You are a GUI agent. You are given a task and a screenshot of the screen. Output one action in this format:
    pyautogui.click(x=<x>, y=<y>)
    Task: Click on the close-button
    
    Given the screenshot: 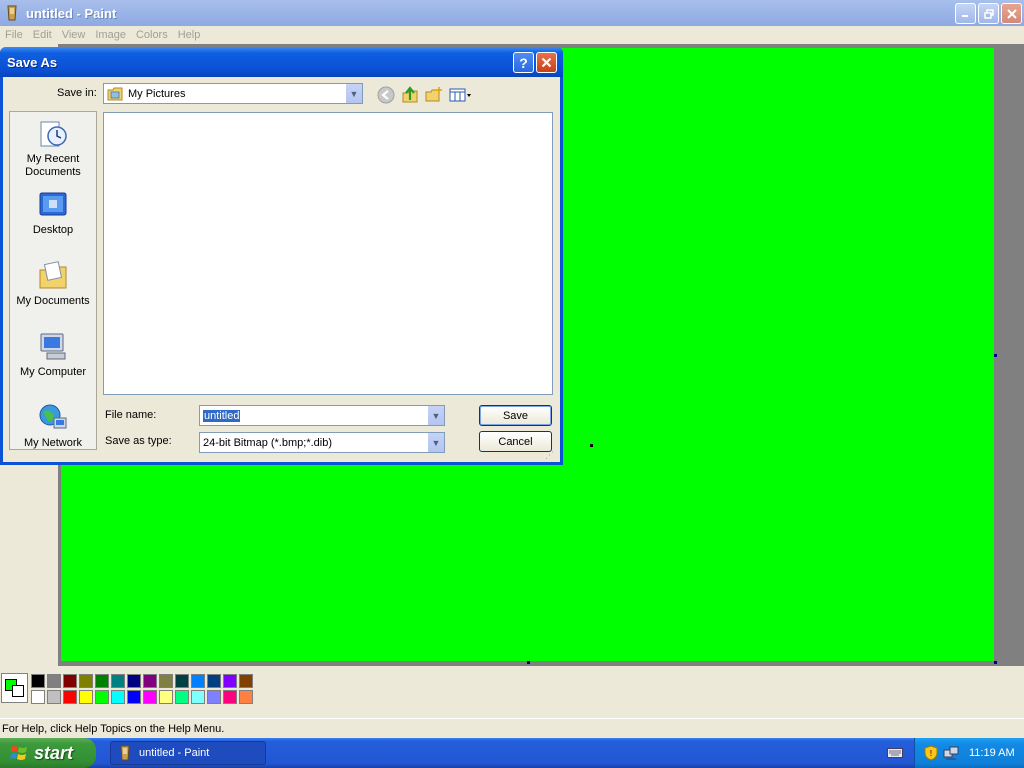 What is the action you would take?
    pyautogui.click(x=1011, y=13)
    